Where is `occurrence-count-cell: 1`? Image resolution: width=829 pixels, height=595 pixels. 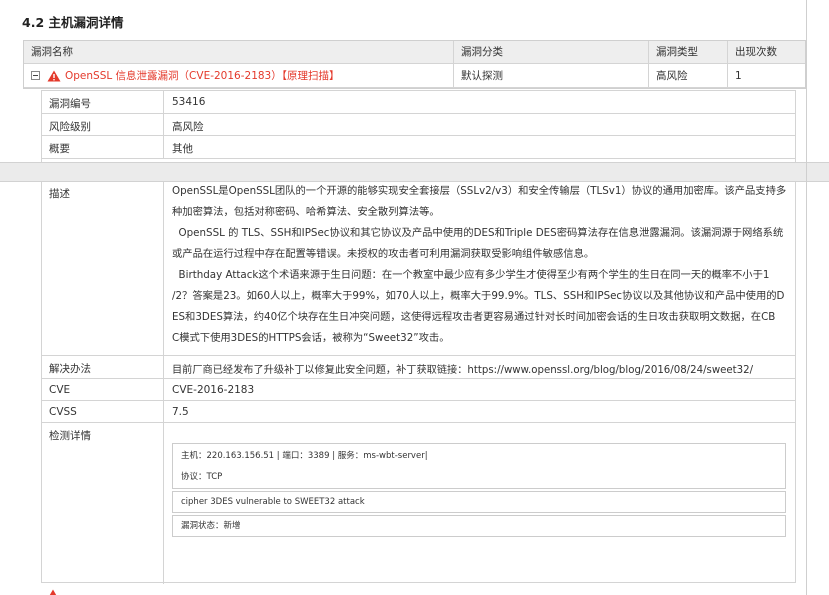
occurrence-count-cell: 1 is located at coordinates (738, 76).